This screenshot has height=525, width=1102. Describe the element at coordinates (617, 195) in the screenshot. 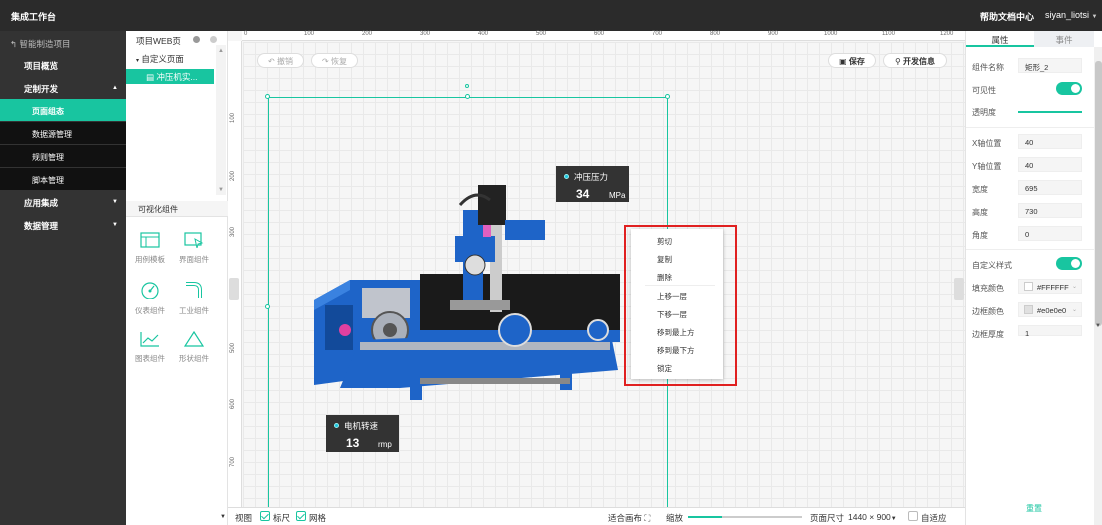

I see `sensor-unit: MPa` at that location.